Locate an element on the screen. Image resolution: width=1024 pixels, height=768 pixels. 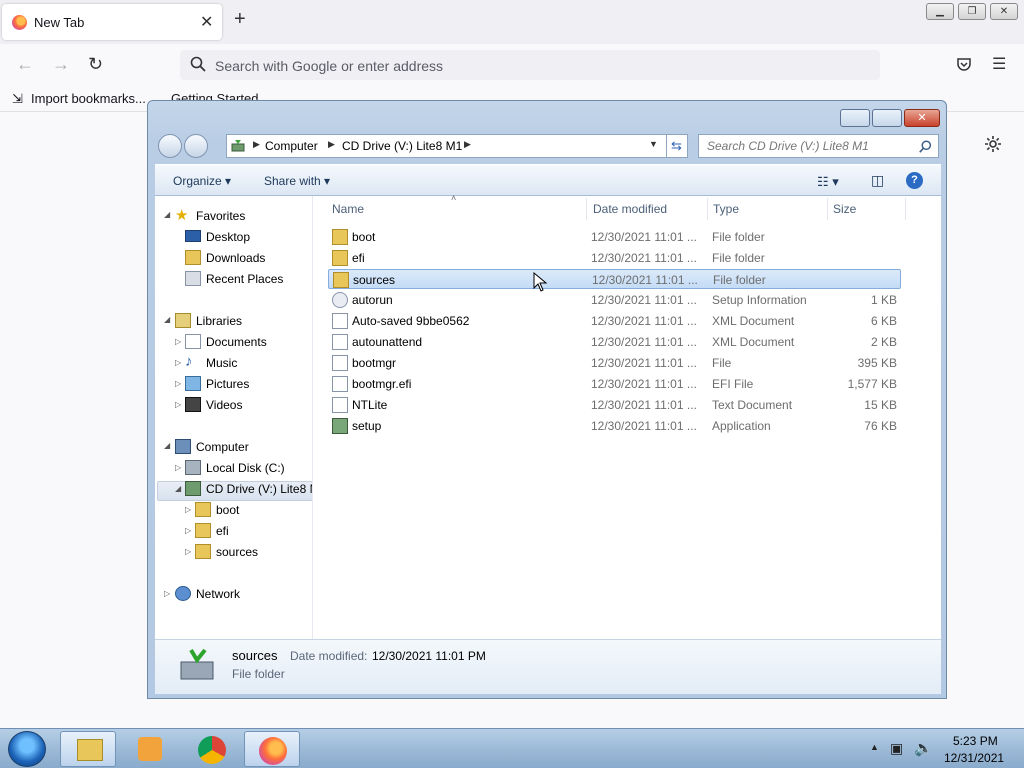
refresh-button: ⇆ is located at coordinates (677, 146).